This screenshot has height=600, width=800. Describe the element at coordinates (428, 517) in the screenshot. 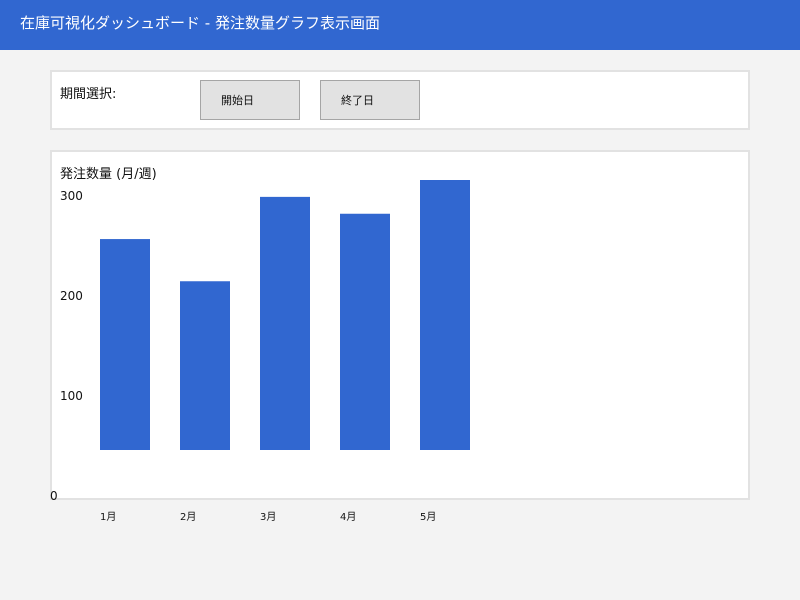

I see `x-tick-label: 5月` at that location.